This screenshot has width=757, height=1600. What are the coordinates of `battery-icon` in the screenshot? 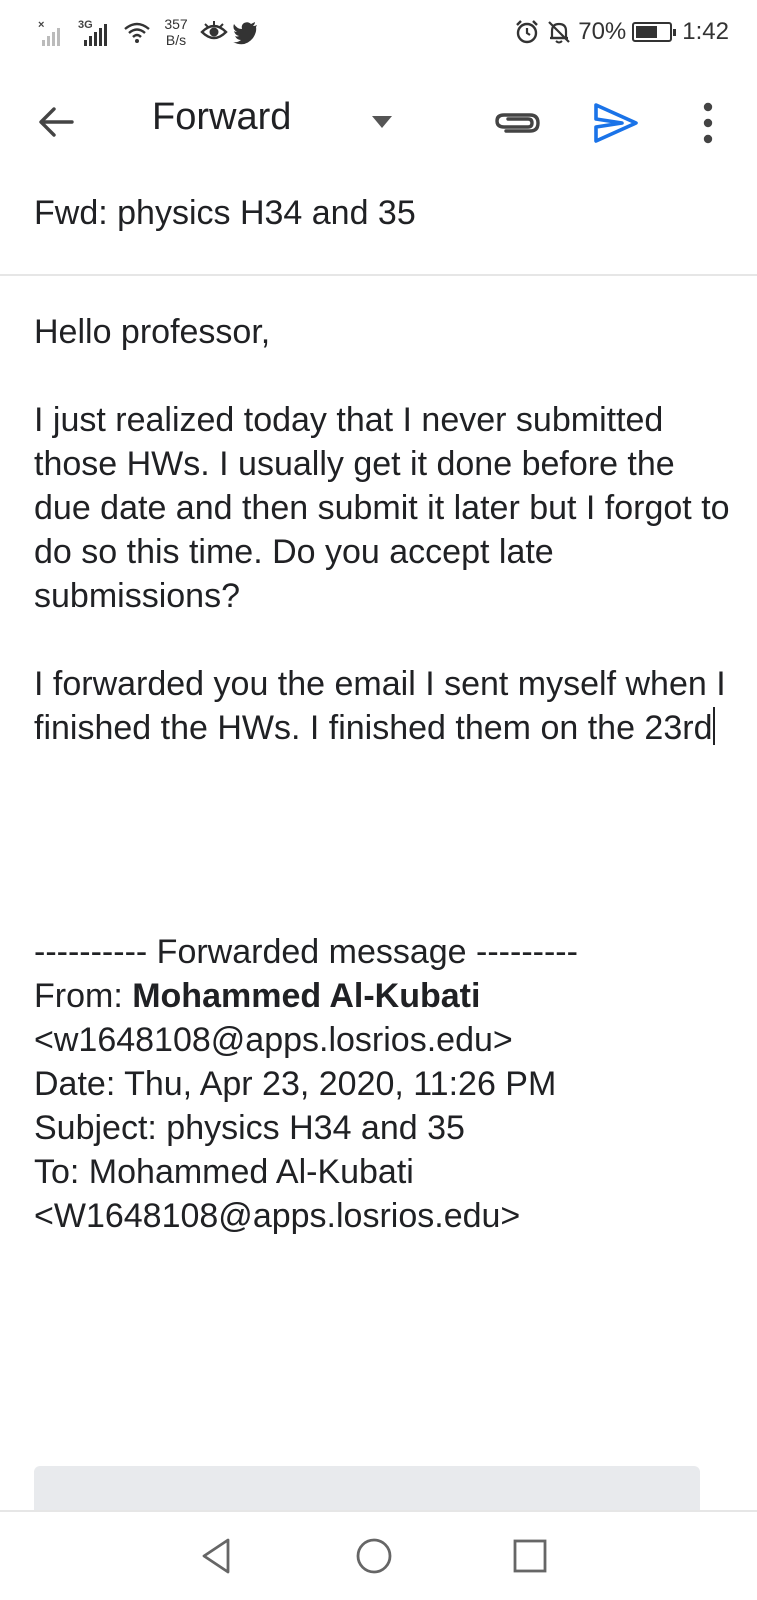 It's located at (654, 32).